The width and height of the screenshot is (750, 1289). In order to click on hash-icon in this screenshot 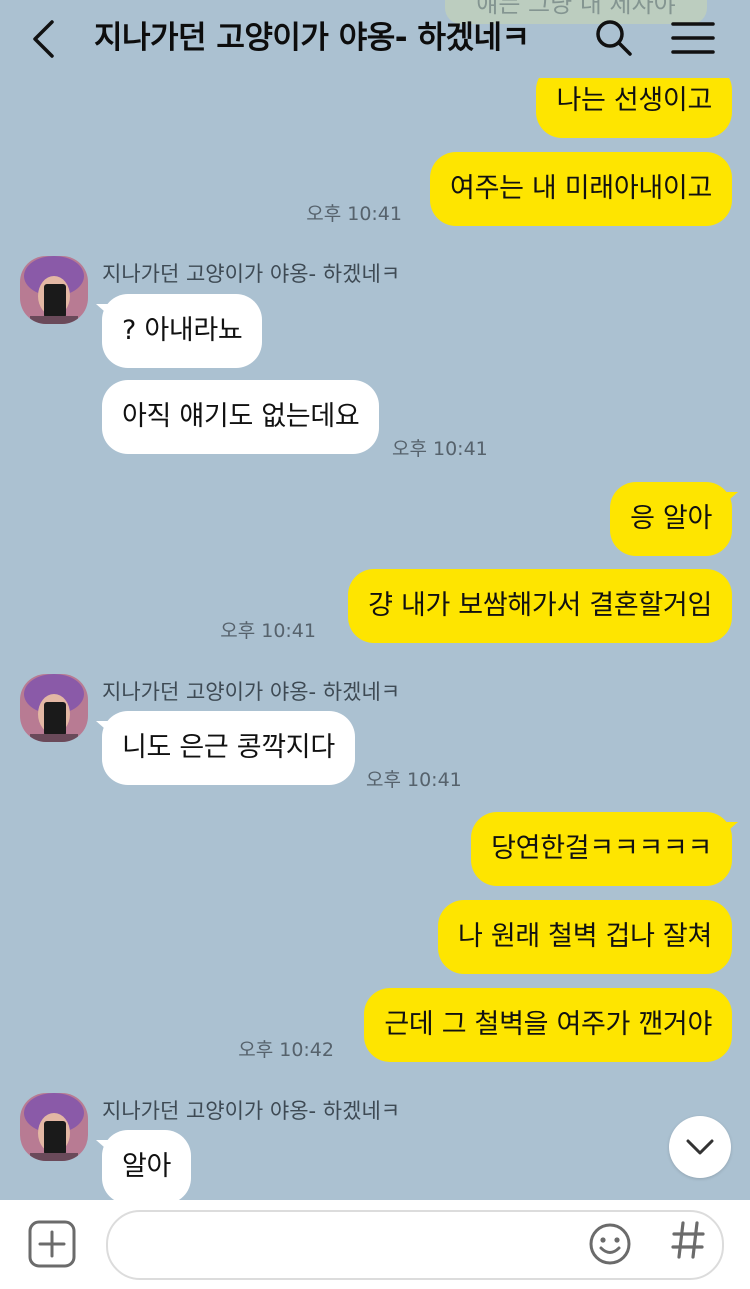, I will do `click(688, 1240)`.